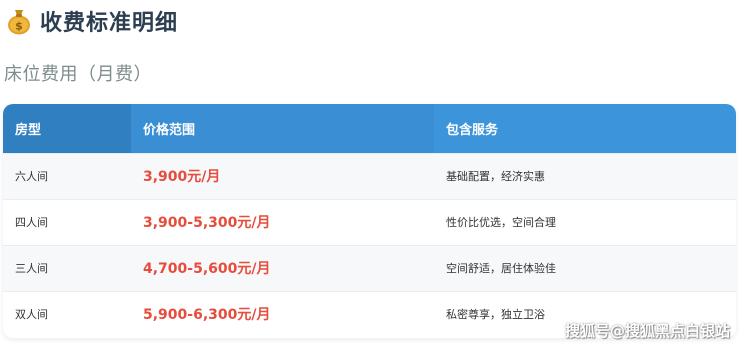 The width and height of the screenshot is (740, 345). Describe the element at coordinates (31, 222) in the screenshot. I see `room-type-cell: 四人间` at that location.